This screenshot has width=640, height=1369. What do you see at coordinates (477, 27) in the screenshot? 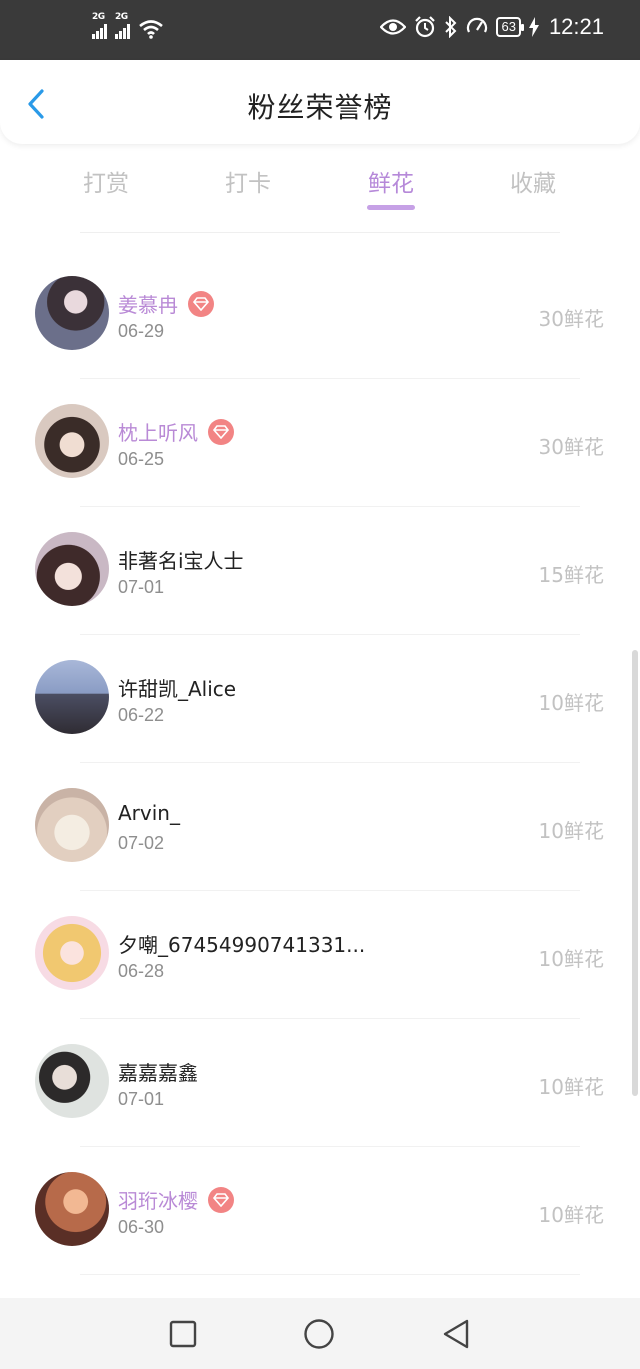
I see `speed-icon` at bounding box center [477, 27].